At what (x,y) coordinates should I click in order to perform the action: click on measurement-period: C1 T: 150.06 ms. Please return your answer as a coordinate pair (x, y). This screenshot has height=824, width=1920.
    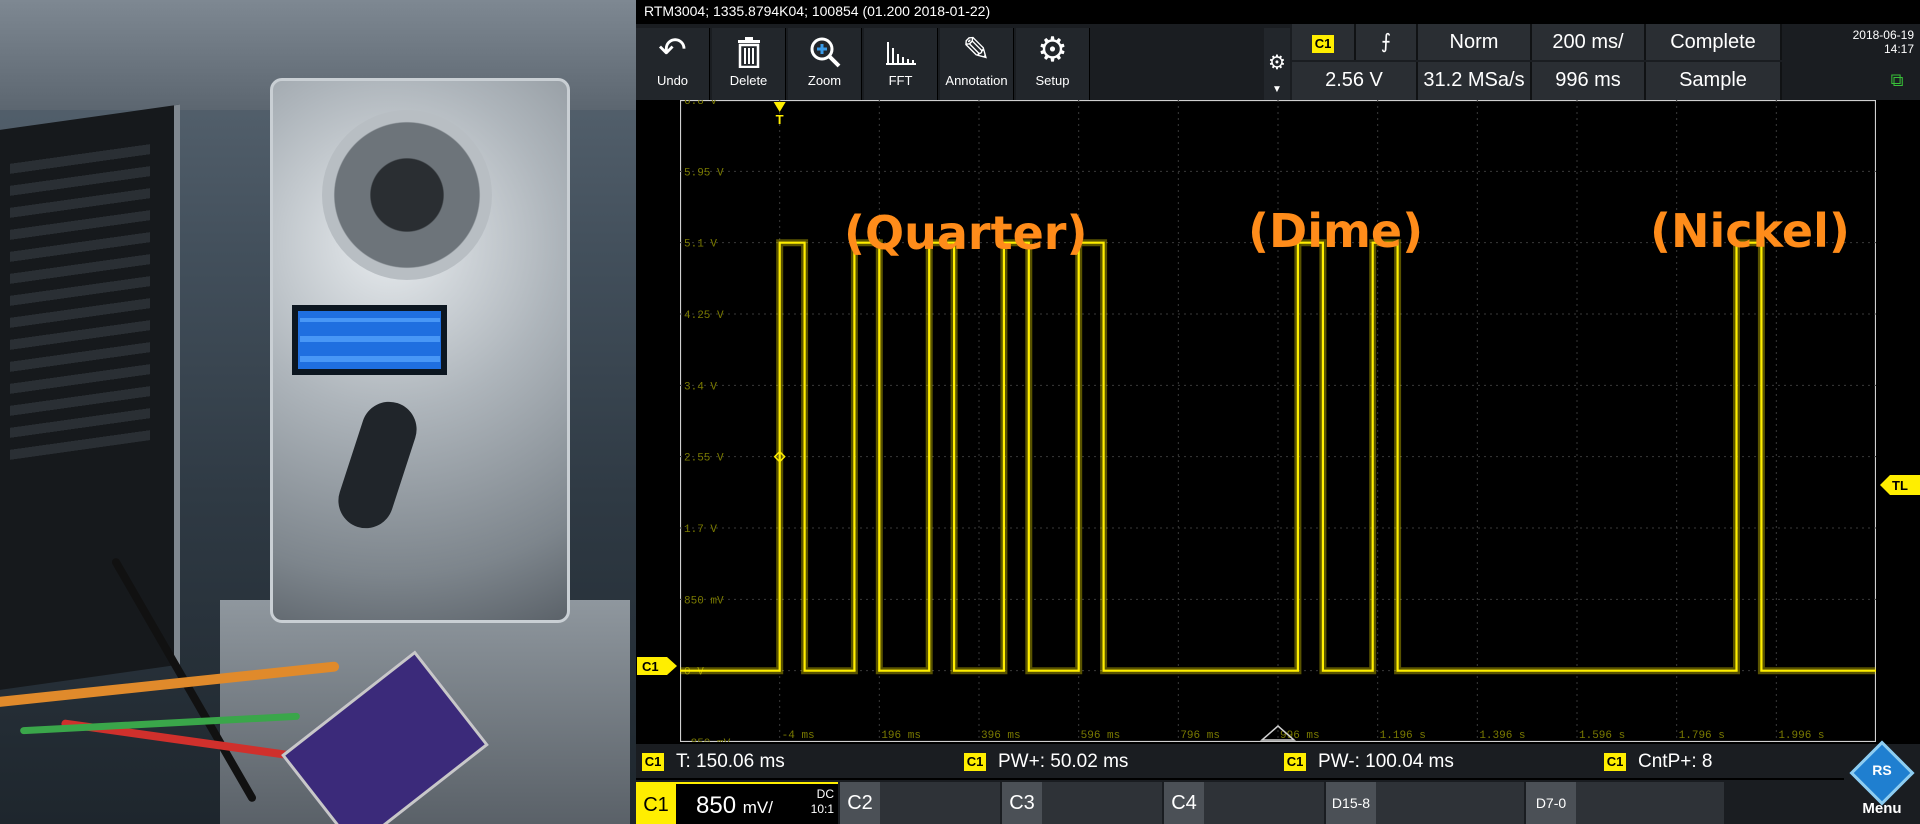
    Looking at the image, I should click on (713, 762).